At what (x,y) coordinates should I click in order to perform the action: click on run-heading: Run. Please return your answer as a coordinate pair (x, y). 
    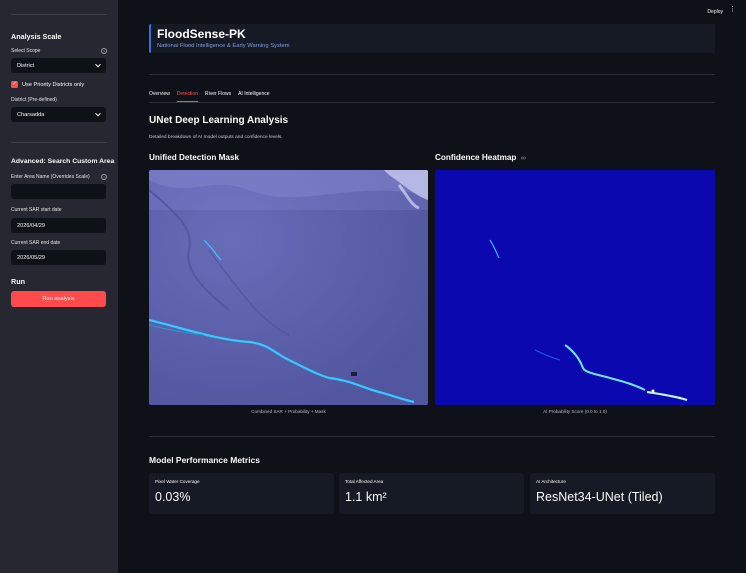
    Looking at the image, I should click on (18, 281).